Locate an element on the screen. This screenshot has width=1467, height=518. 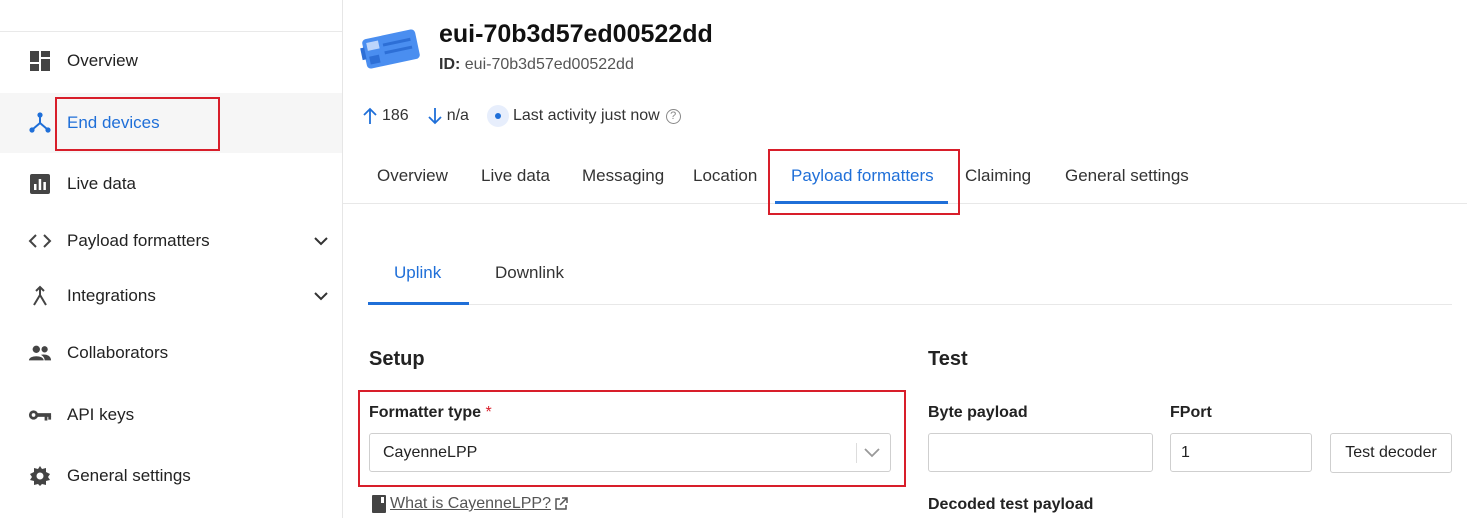
activity-dot-icon is located at coordinates (497, 116).